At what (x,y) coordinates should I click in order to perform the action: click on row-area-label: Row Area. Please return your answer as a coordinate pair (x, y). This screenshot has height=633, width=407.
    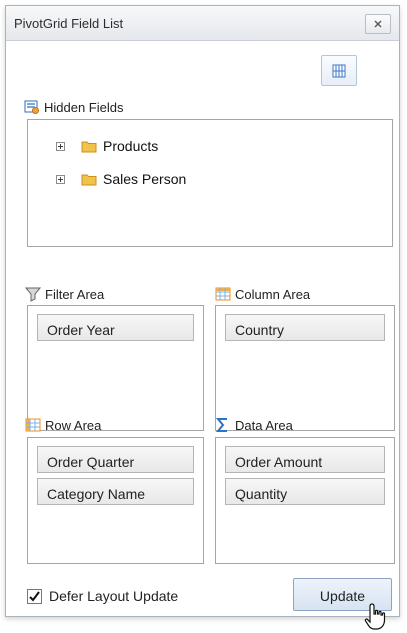
    Looking at the image, I should click on (73, 425).